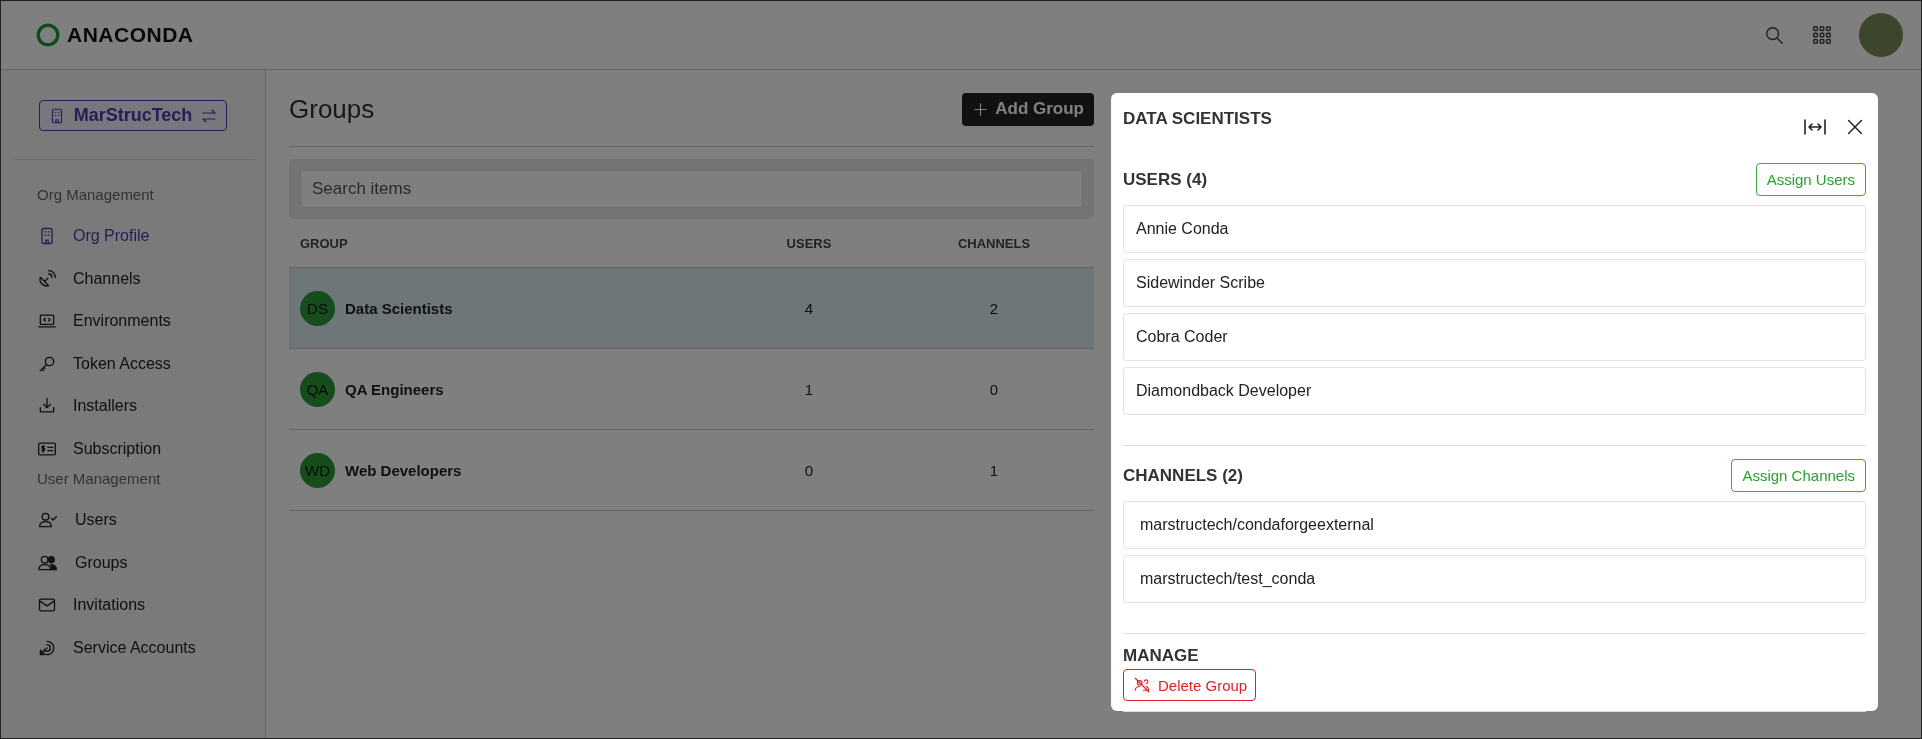 Image resolution: width=1922 pixels, height=739 pixels. I want to click on user-item: Annie Conda, so click(1494, 229).